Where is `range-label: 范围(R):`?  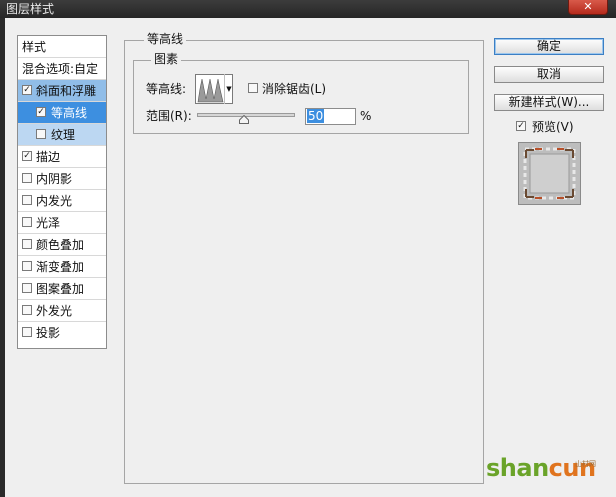 range-label: 范围(R): is located at coordinates (169, 116).